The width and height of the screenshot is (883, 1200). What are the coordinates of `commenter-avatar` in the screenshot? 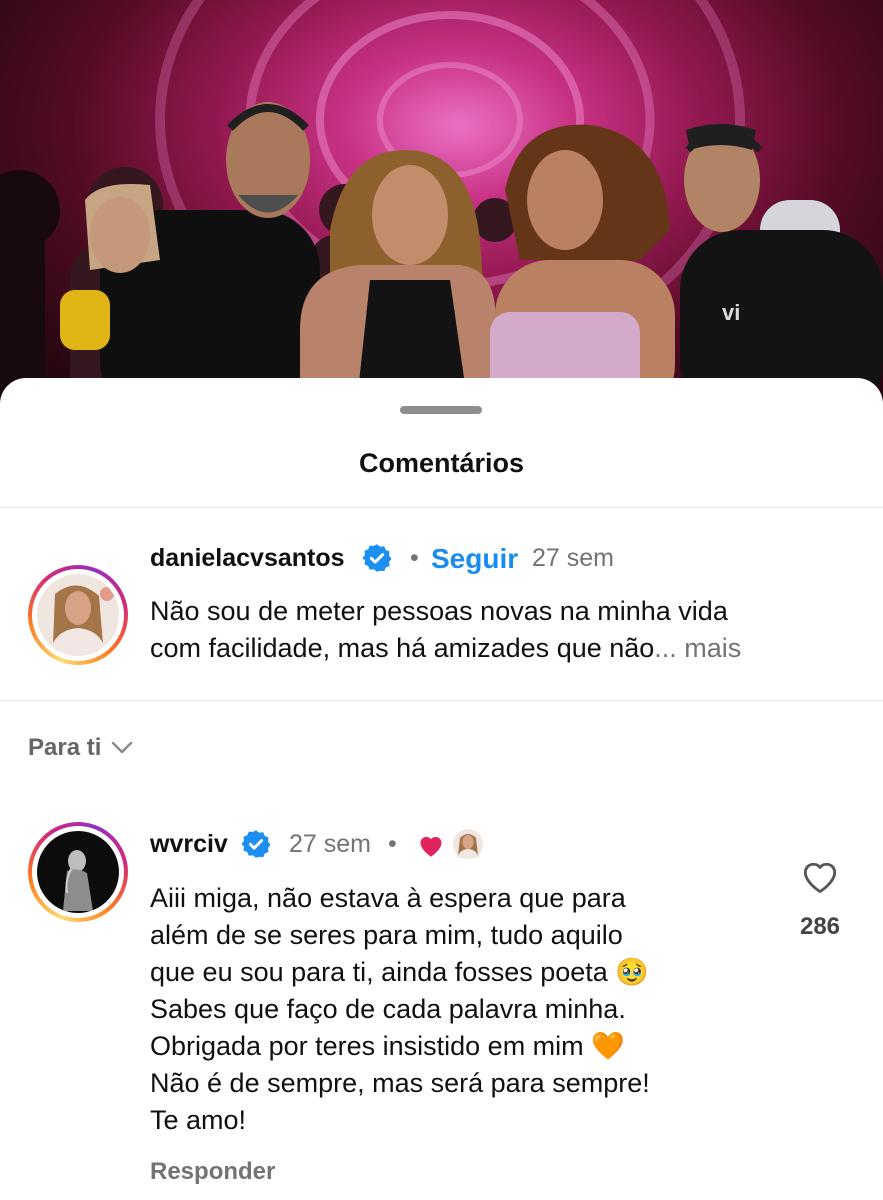 It's located at (78, 872).